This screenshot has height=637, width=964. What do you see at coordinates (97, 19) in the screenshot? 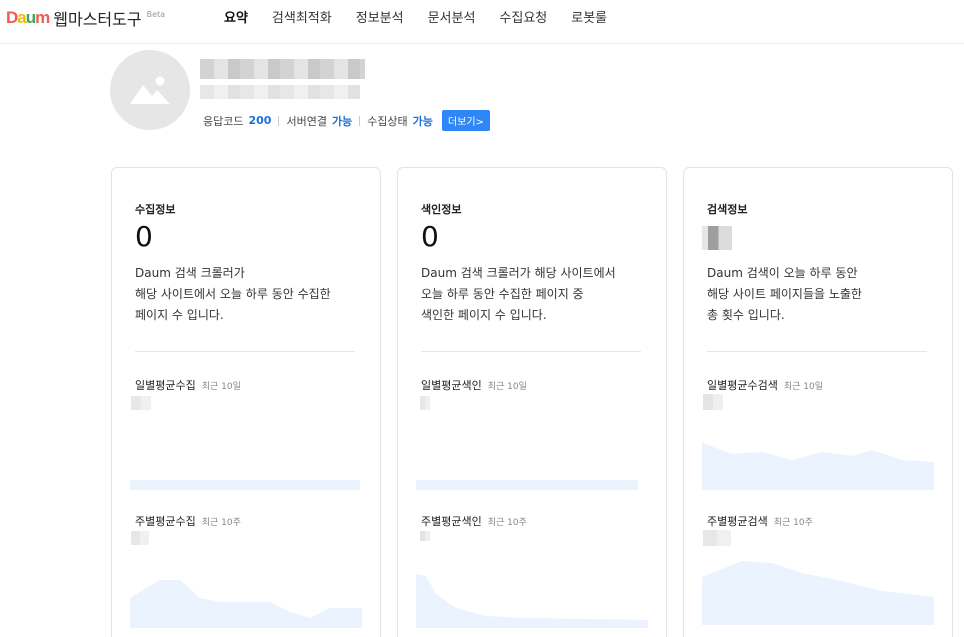
I see `app-title: 웹마스터도구` at bounding box center [97, 19].